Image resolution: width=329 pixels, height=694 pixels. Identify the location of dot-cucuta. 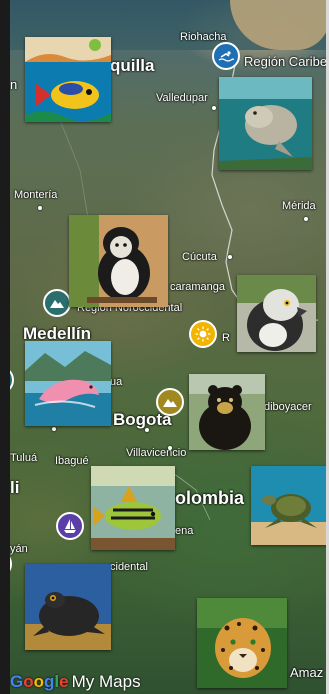
(230, 257).